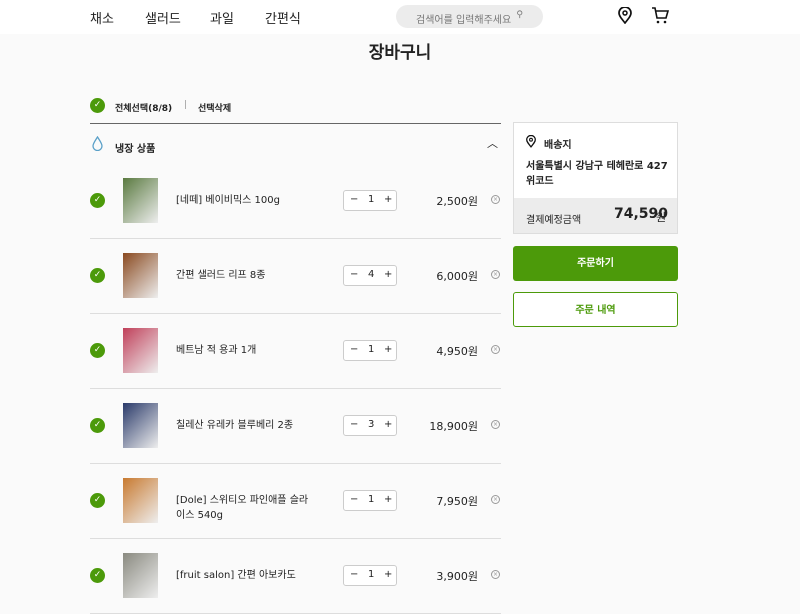  I want to click on section-title: 냉장 상품, so click(135, 149).